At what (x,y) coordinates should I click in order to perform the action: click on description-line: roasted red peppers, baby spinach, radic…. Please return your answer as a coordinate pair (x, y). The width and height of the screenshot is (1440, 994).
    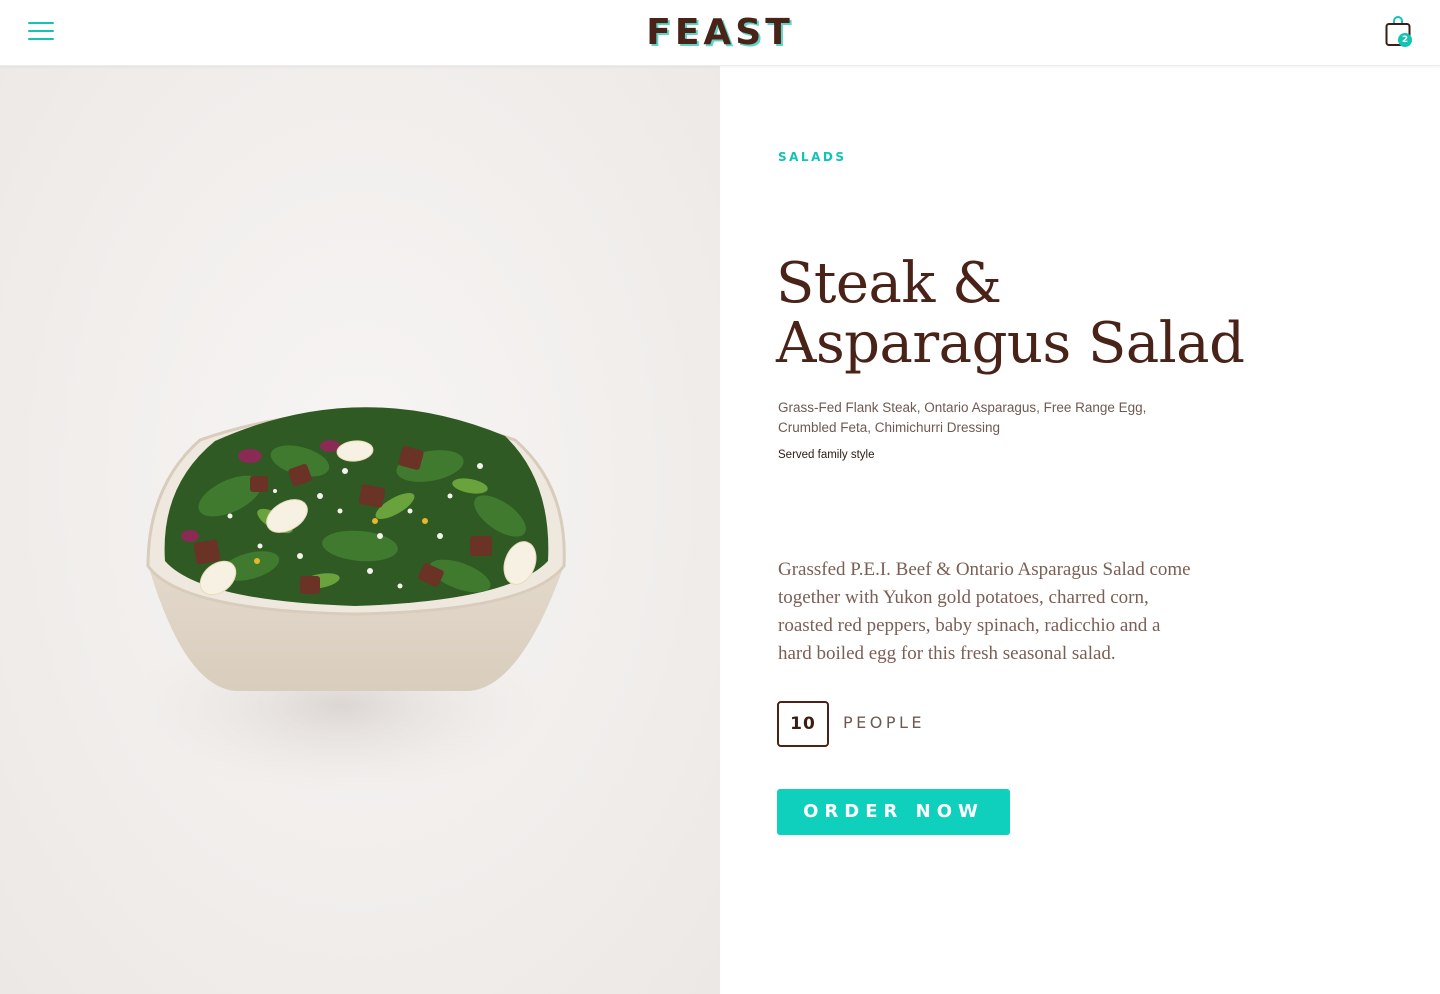
    Looking at the image, I should click on (969, 625).